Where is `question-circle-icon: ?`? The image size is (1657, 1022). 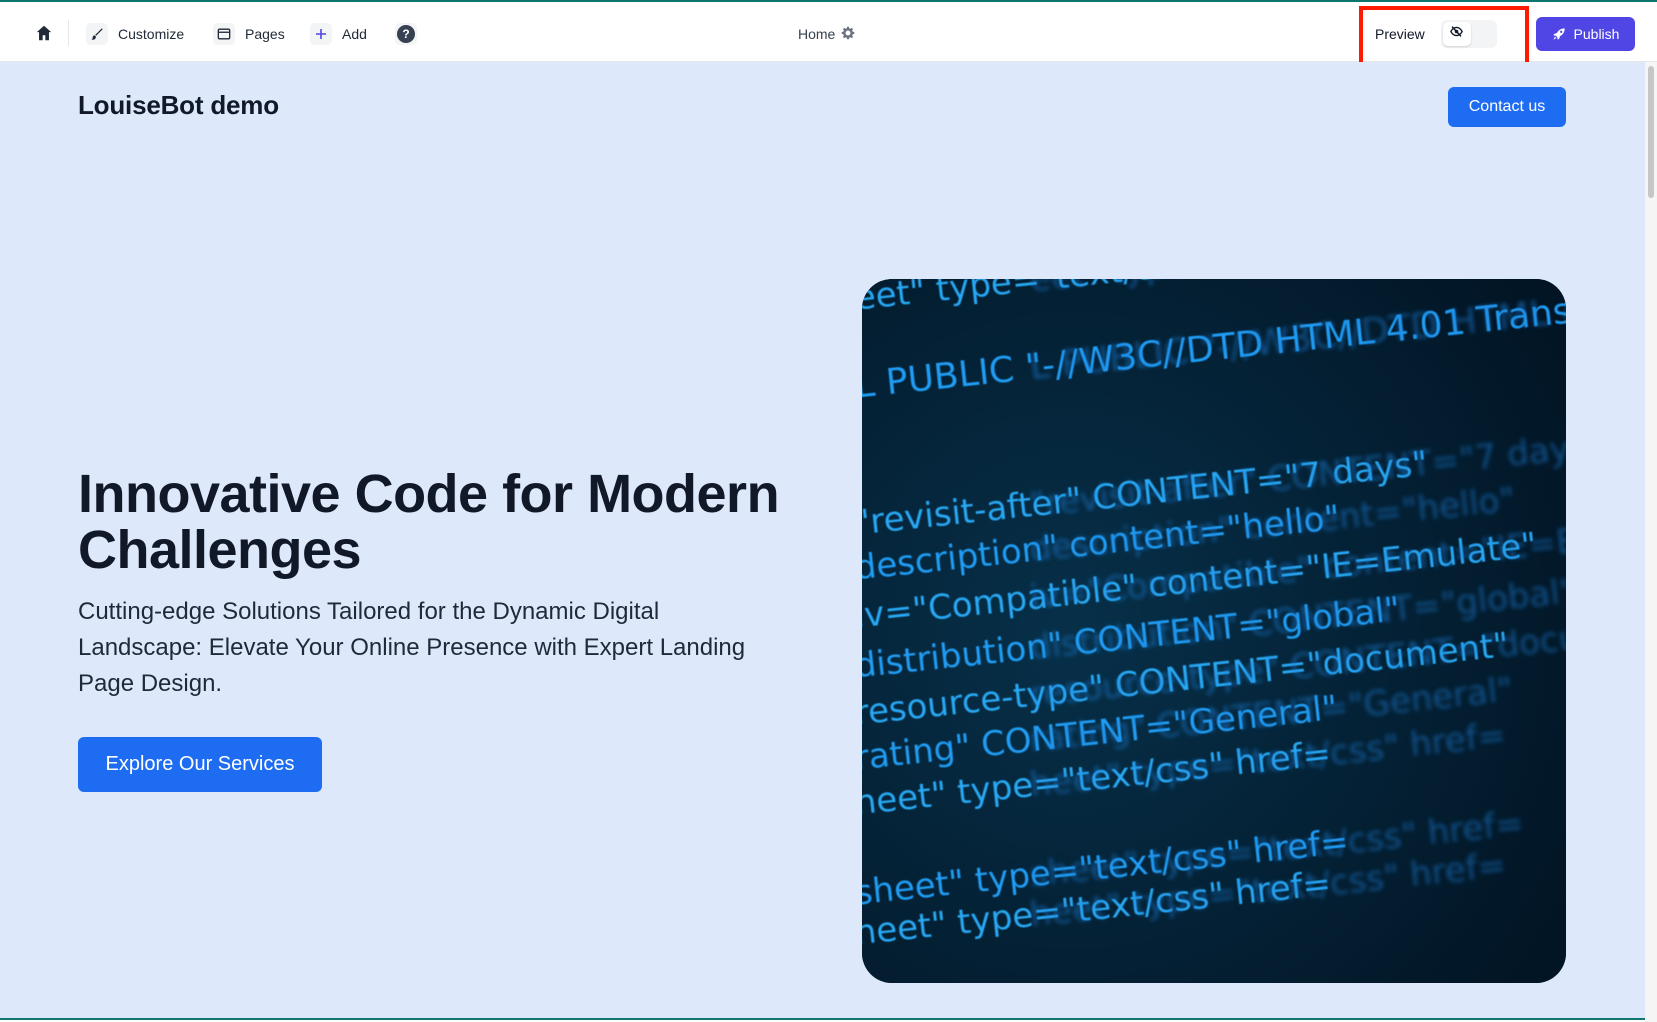
question-circle-icon: ? is located at coordinates (406, 34).